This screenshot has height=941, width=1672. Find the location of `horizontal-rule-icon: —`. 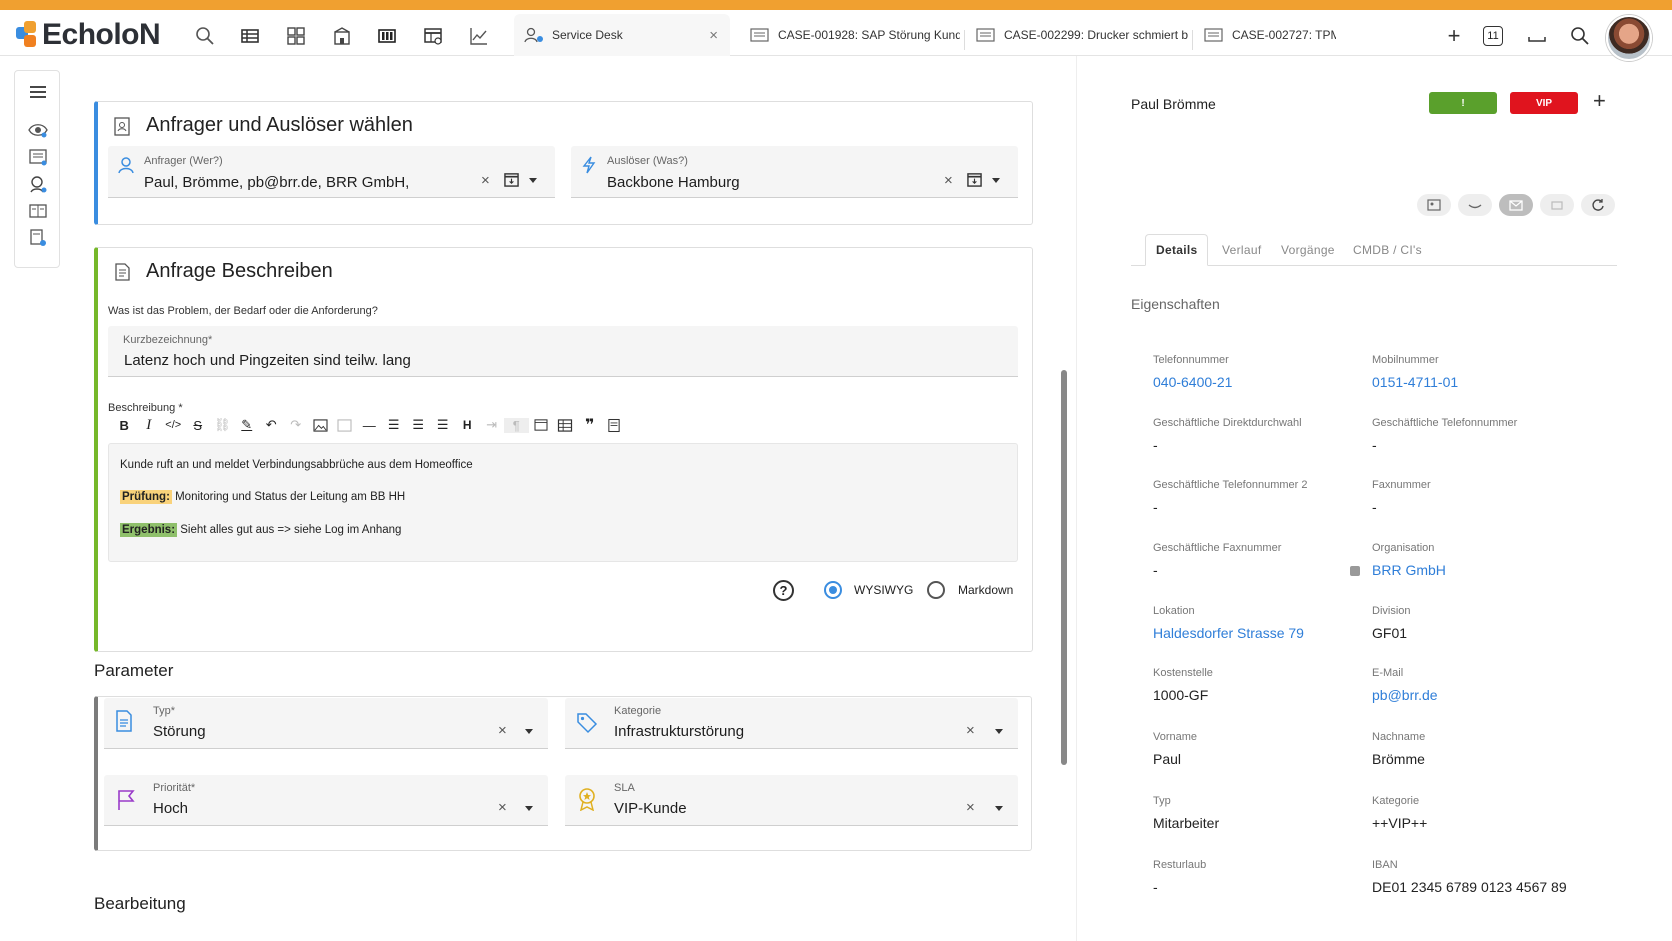

horizontal-rule-icon: — is located at coordinates (369, 425).